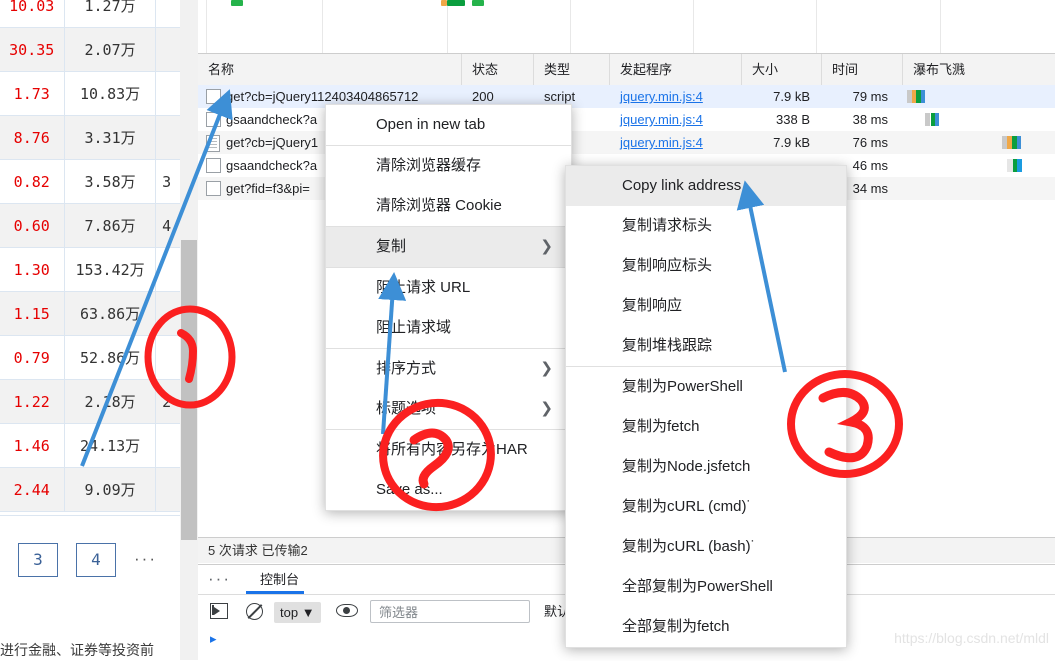  I want to click on stock-row: %0.607.86万4, so click(99, 225).